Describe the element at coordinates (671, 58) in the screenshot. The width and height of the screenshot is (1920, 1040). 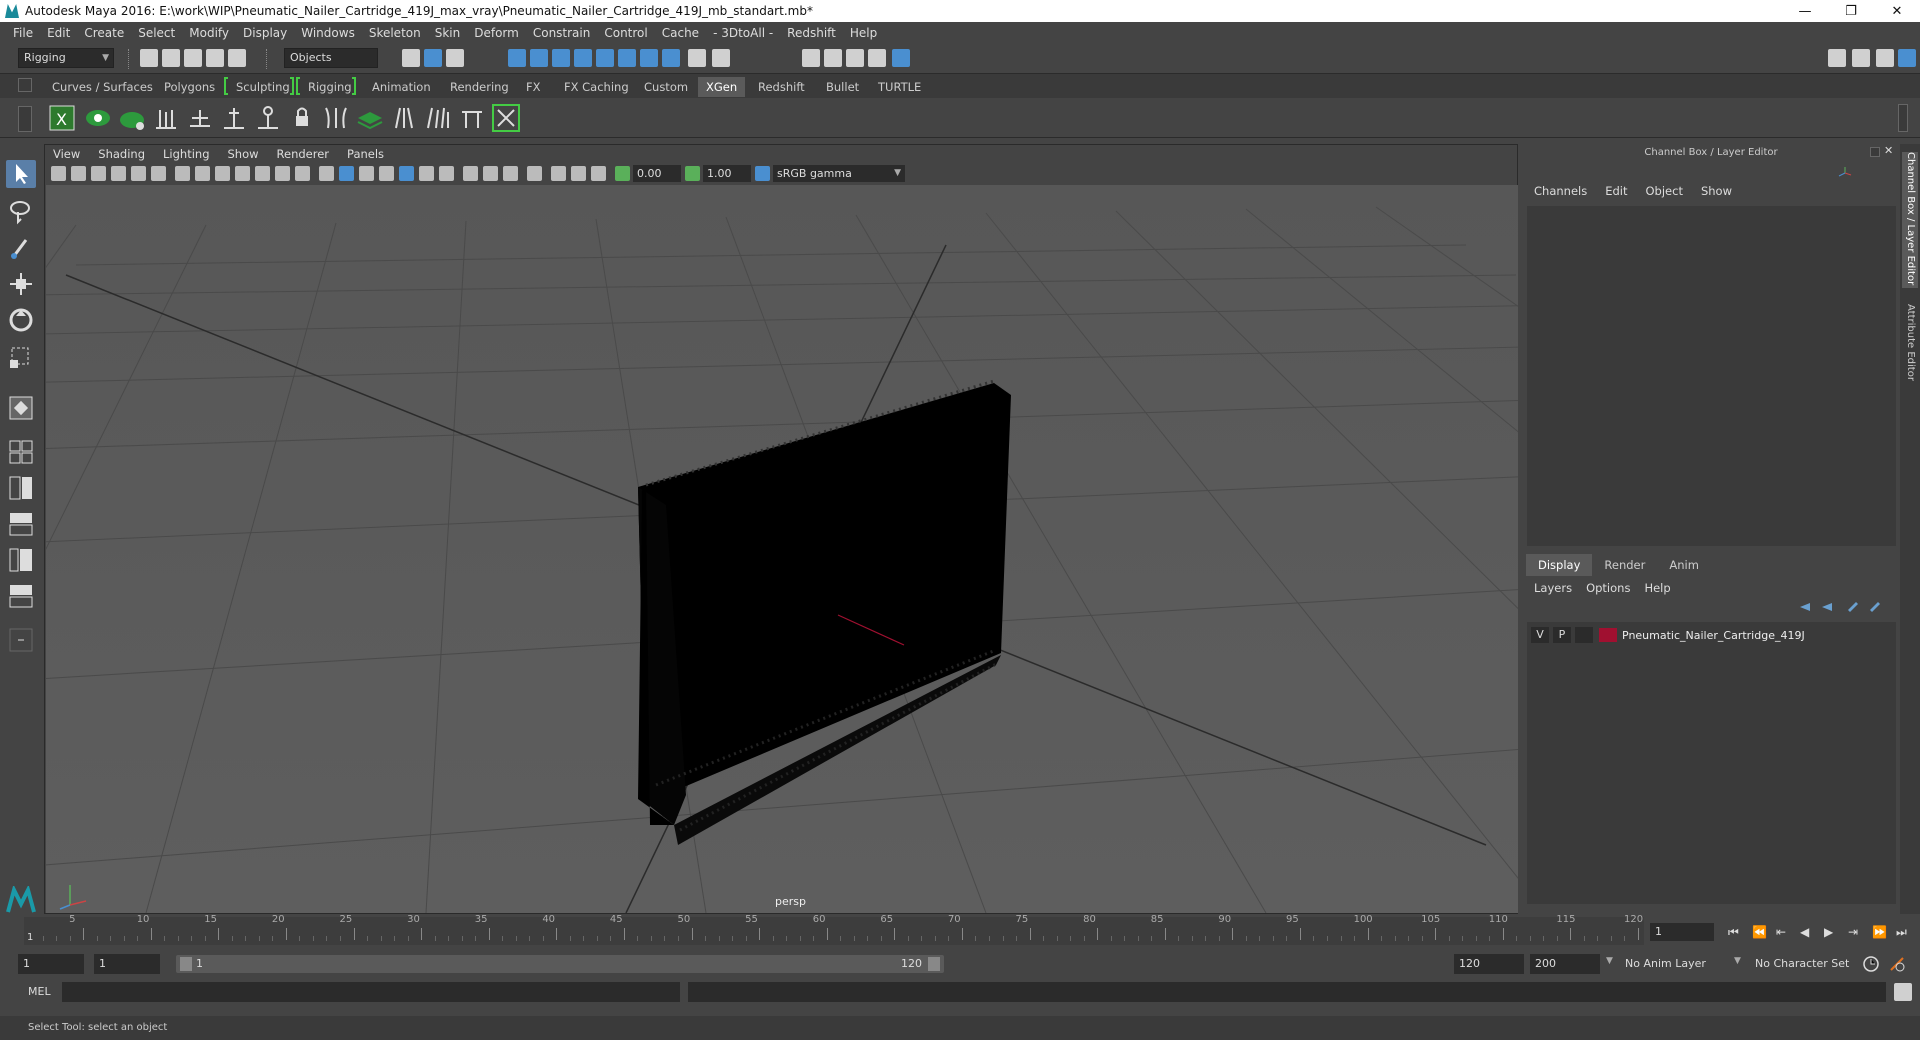
I see `help-line-icon` at that location.